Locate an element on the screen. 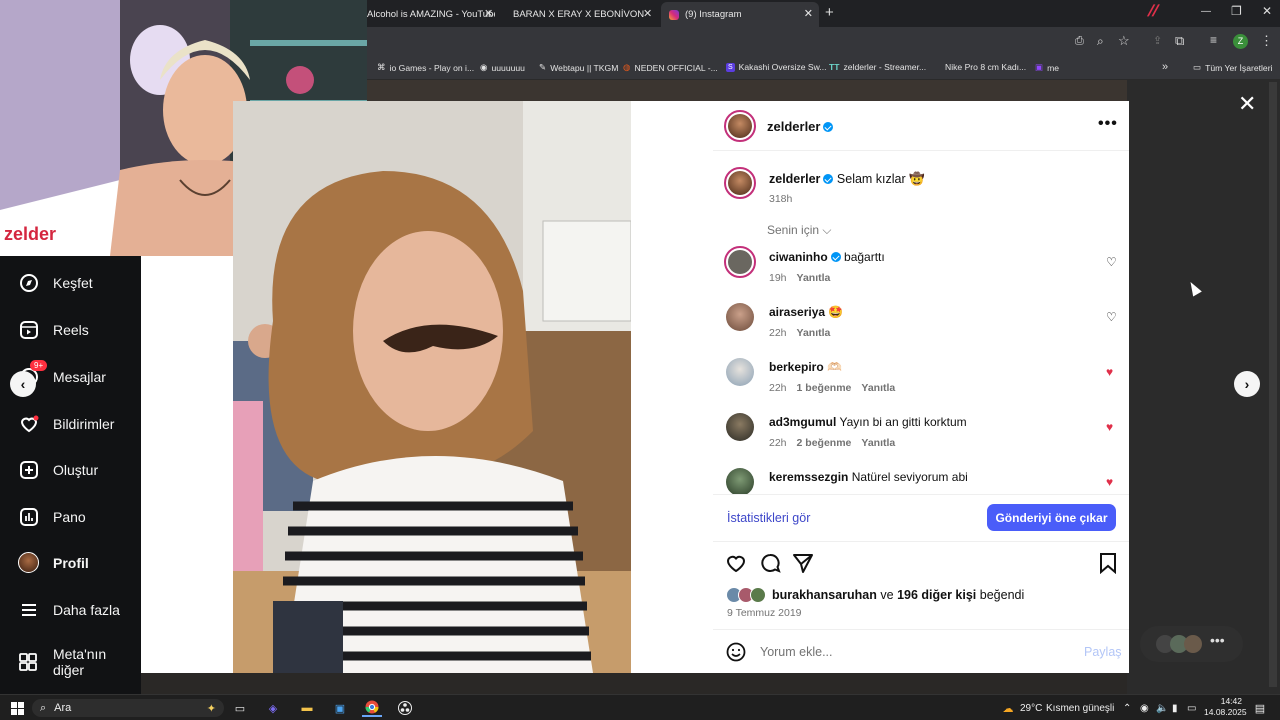 The image size is (1280, 720). restore-icon: ❐ is located at coordinates (1236, 11).